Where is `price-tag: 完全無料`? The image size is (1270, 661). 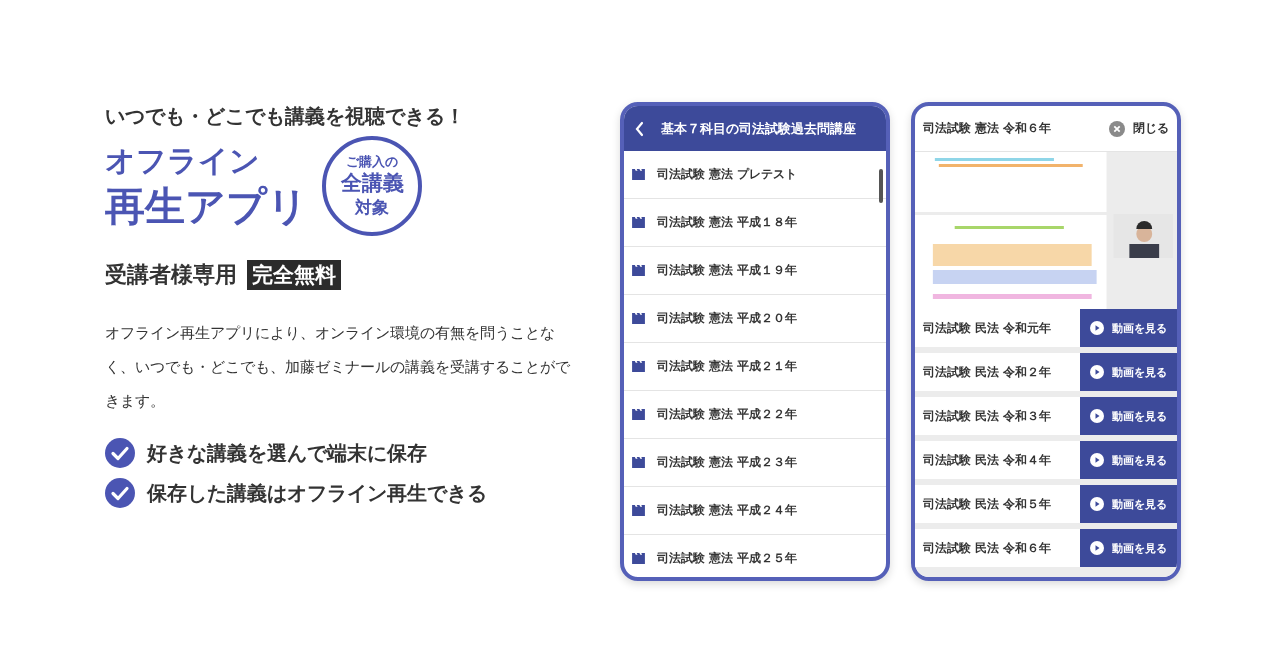 price-tag: 完全無料 is located at coordinates (294, 275).